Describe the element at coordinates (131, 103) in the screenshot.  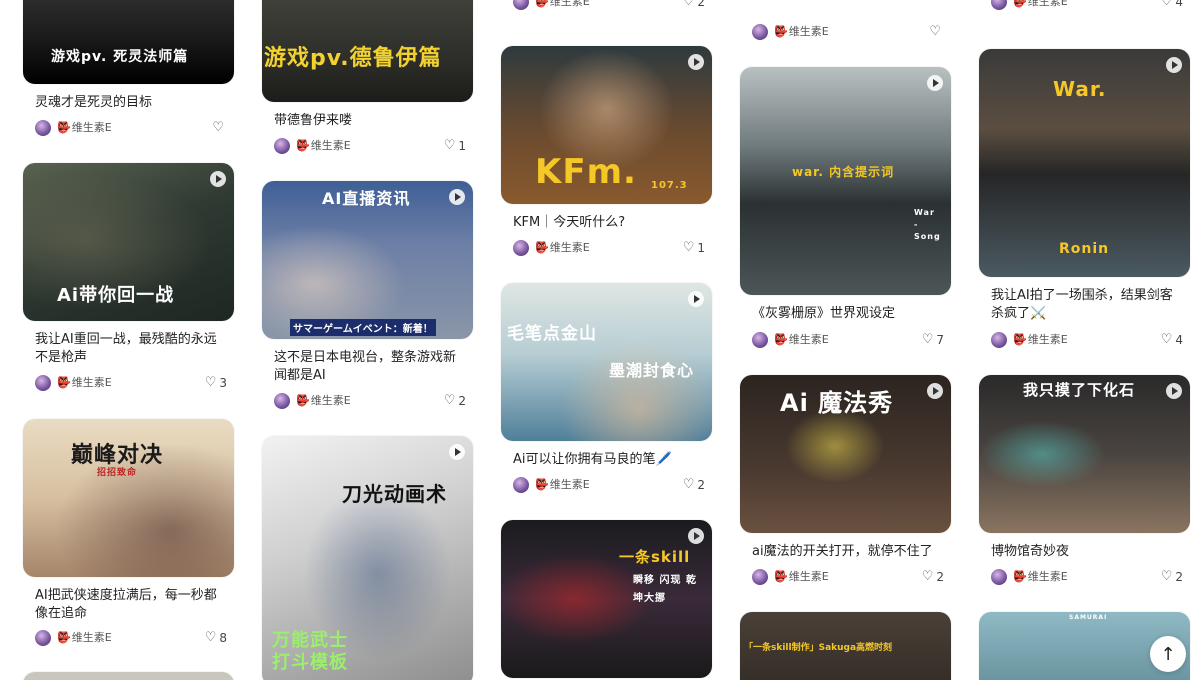
I see `post-title: 灵魂才是死灵的目标` at that location.